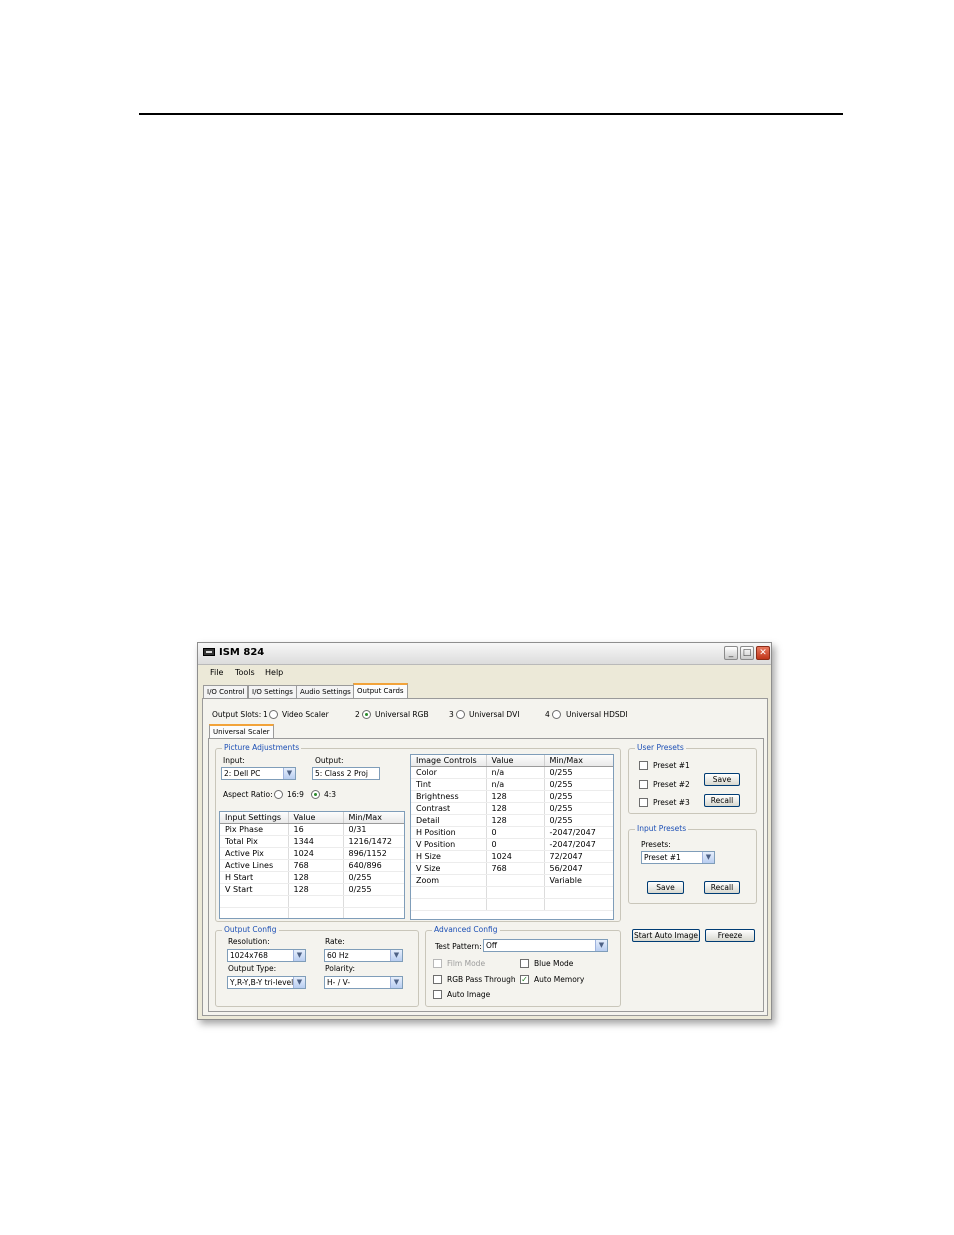 Image resolution: width=954 pixels, height=1235 pixels. What do you see at coordinates (315, 794) in the screenshot?
I see `aspect-43-radio` at bounding box center [315, 794].